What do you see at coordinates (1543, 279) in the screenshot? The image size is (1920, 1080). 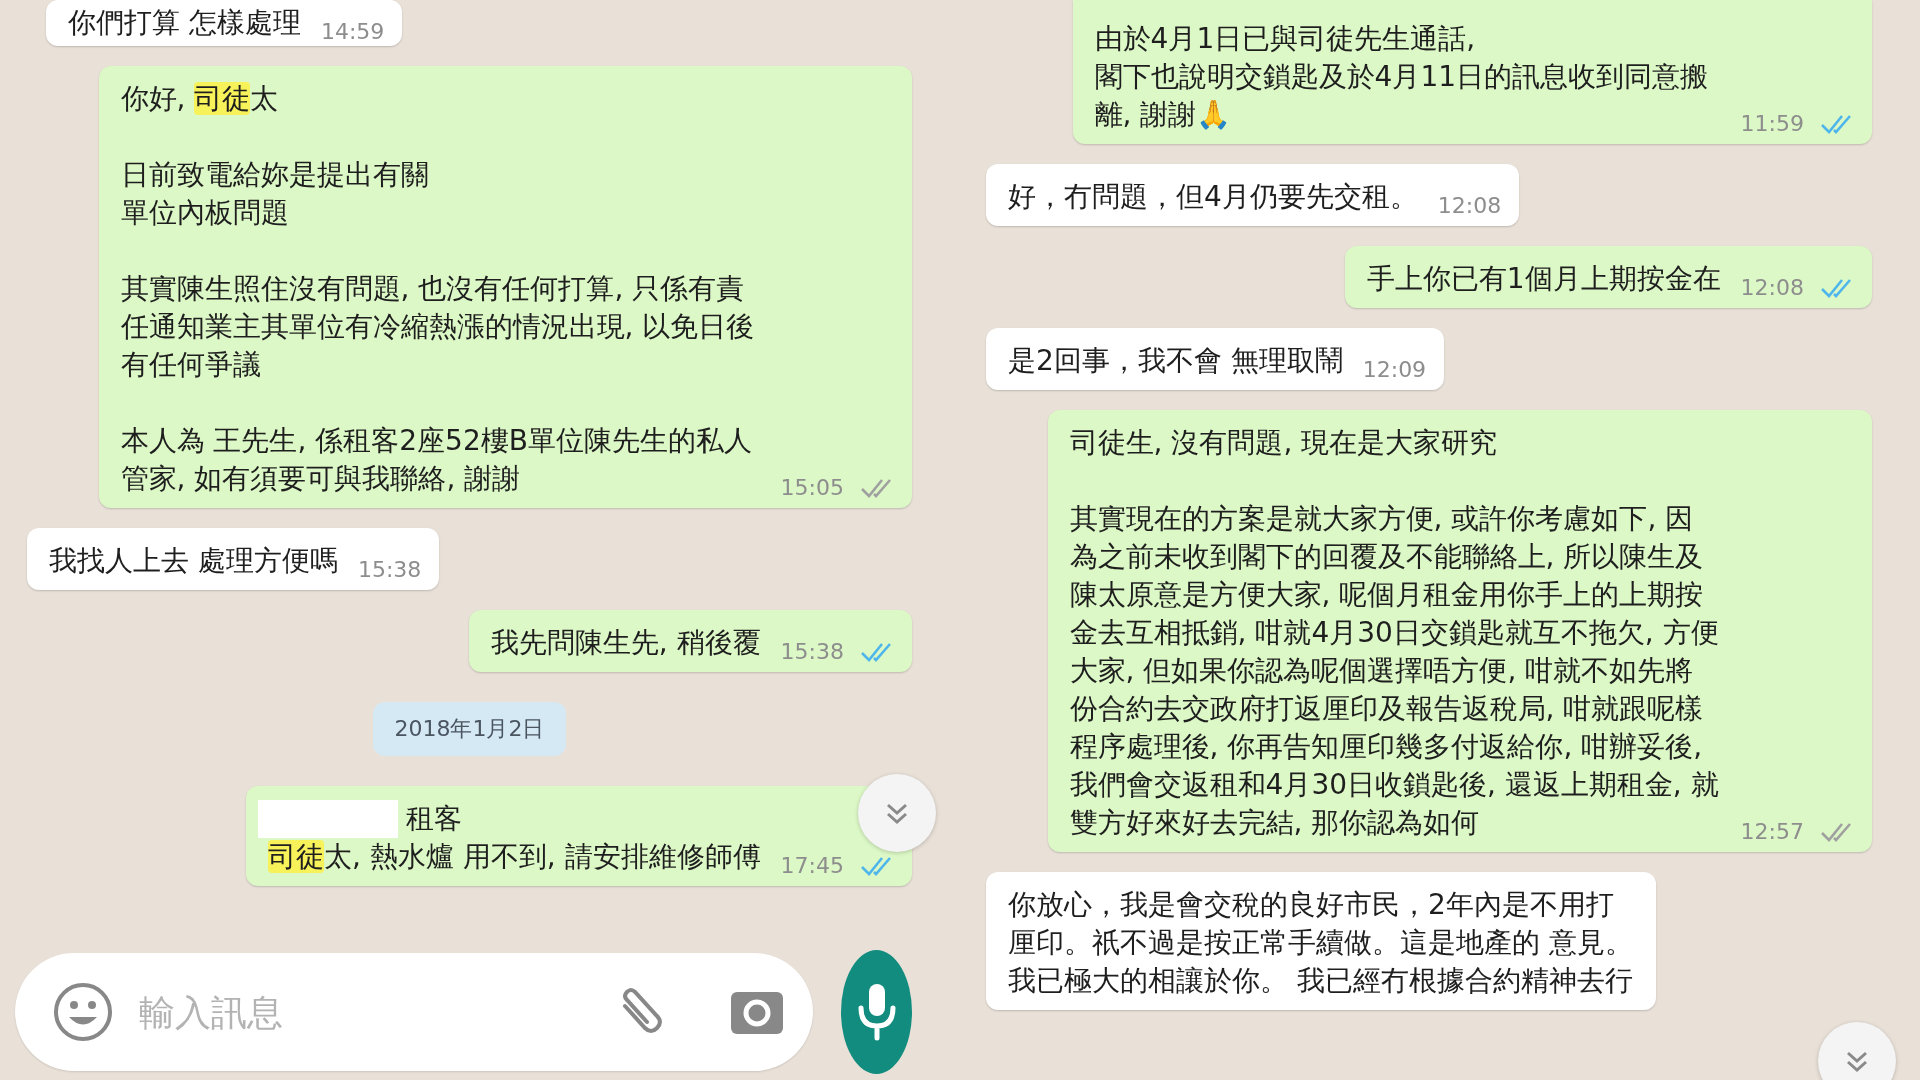 I see `message-text: 手上你已有1個月上期按金在` at bounding box center [1543, 279].